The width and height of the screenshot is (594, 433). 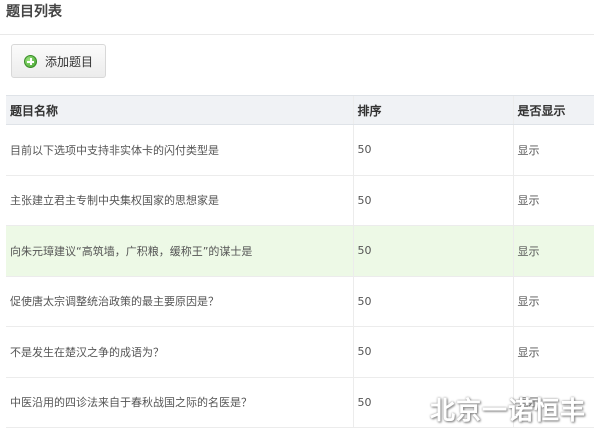 I want to click on table-row: 目前以下选项中支持非实体卡的闪付类型是 50 显示, so click(x=300, y=150).